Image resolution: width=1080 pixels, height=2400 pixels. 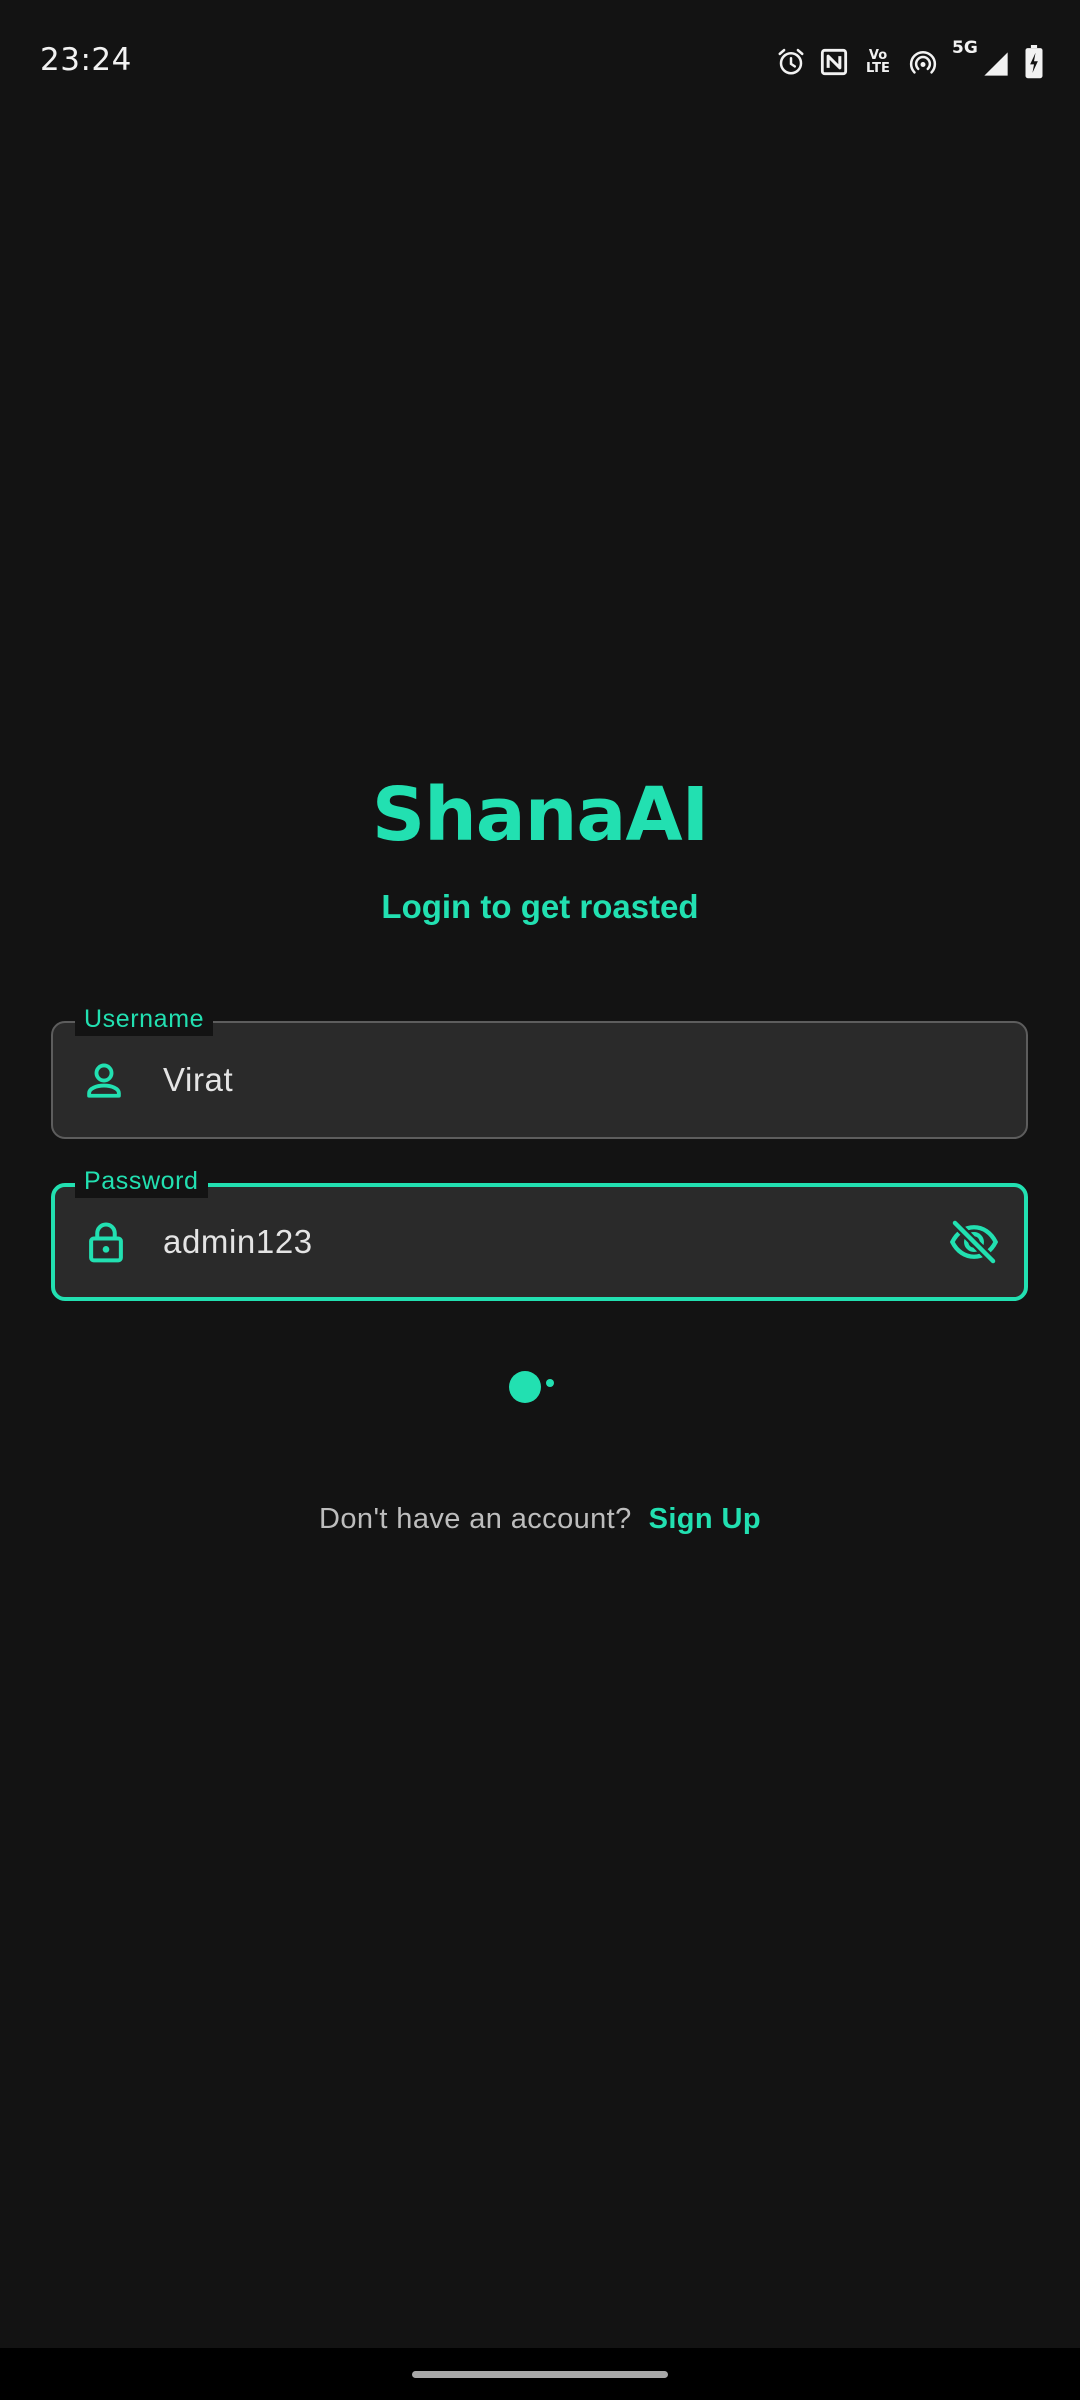 I want to click on 5g-icon: 5G, so click(x=965, y=48).